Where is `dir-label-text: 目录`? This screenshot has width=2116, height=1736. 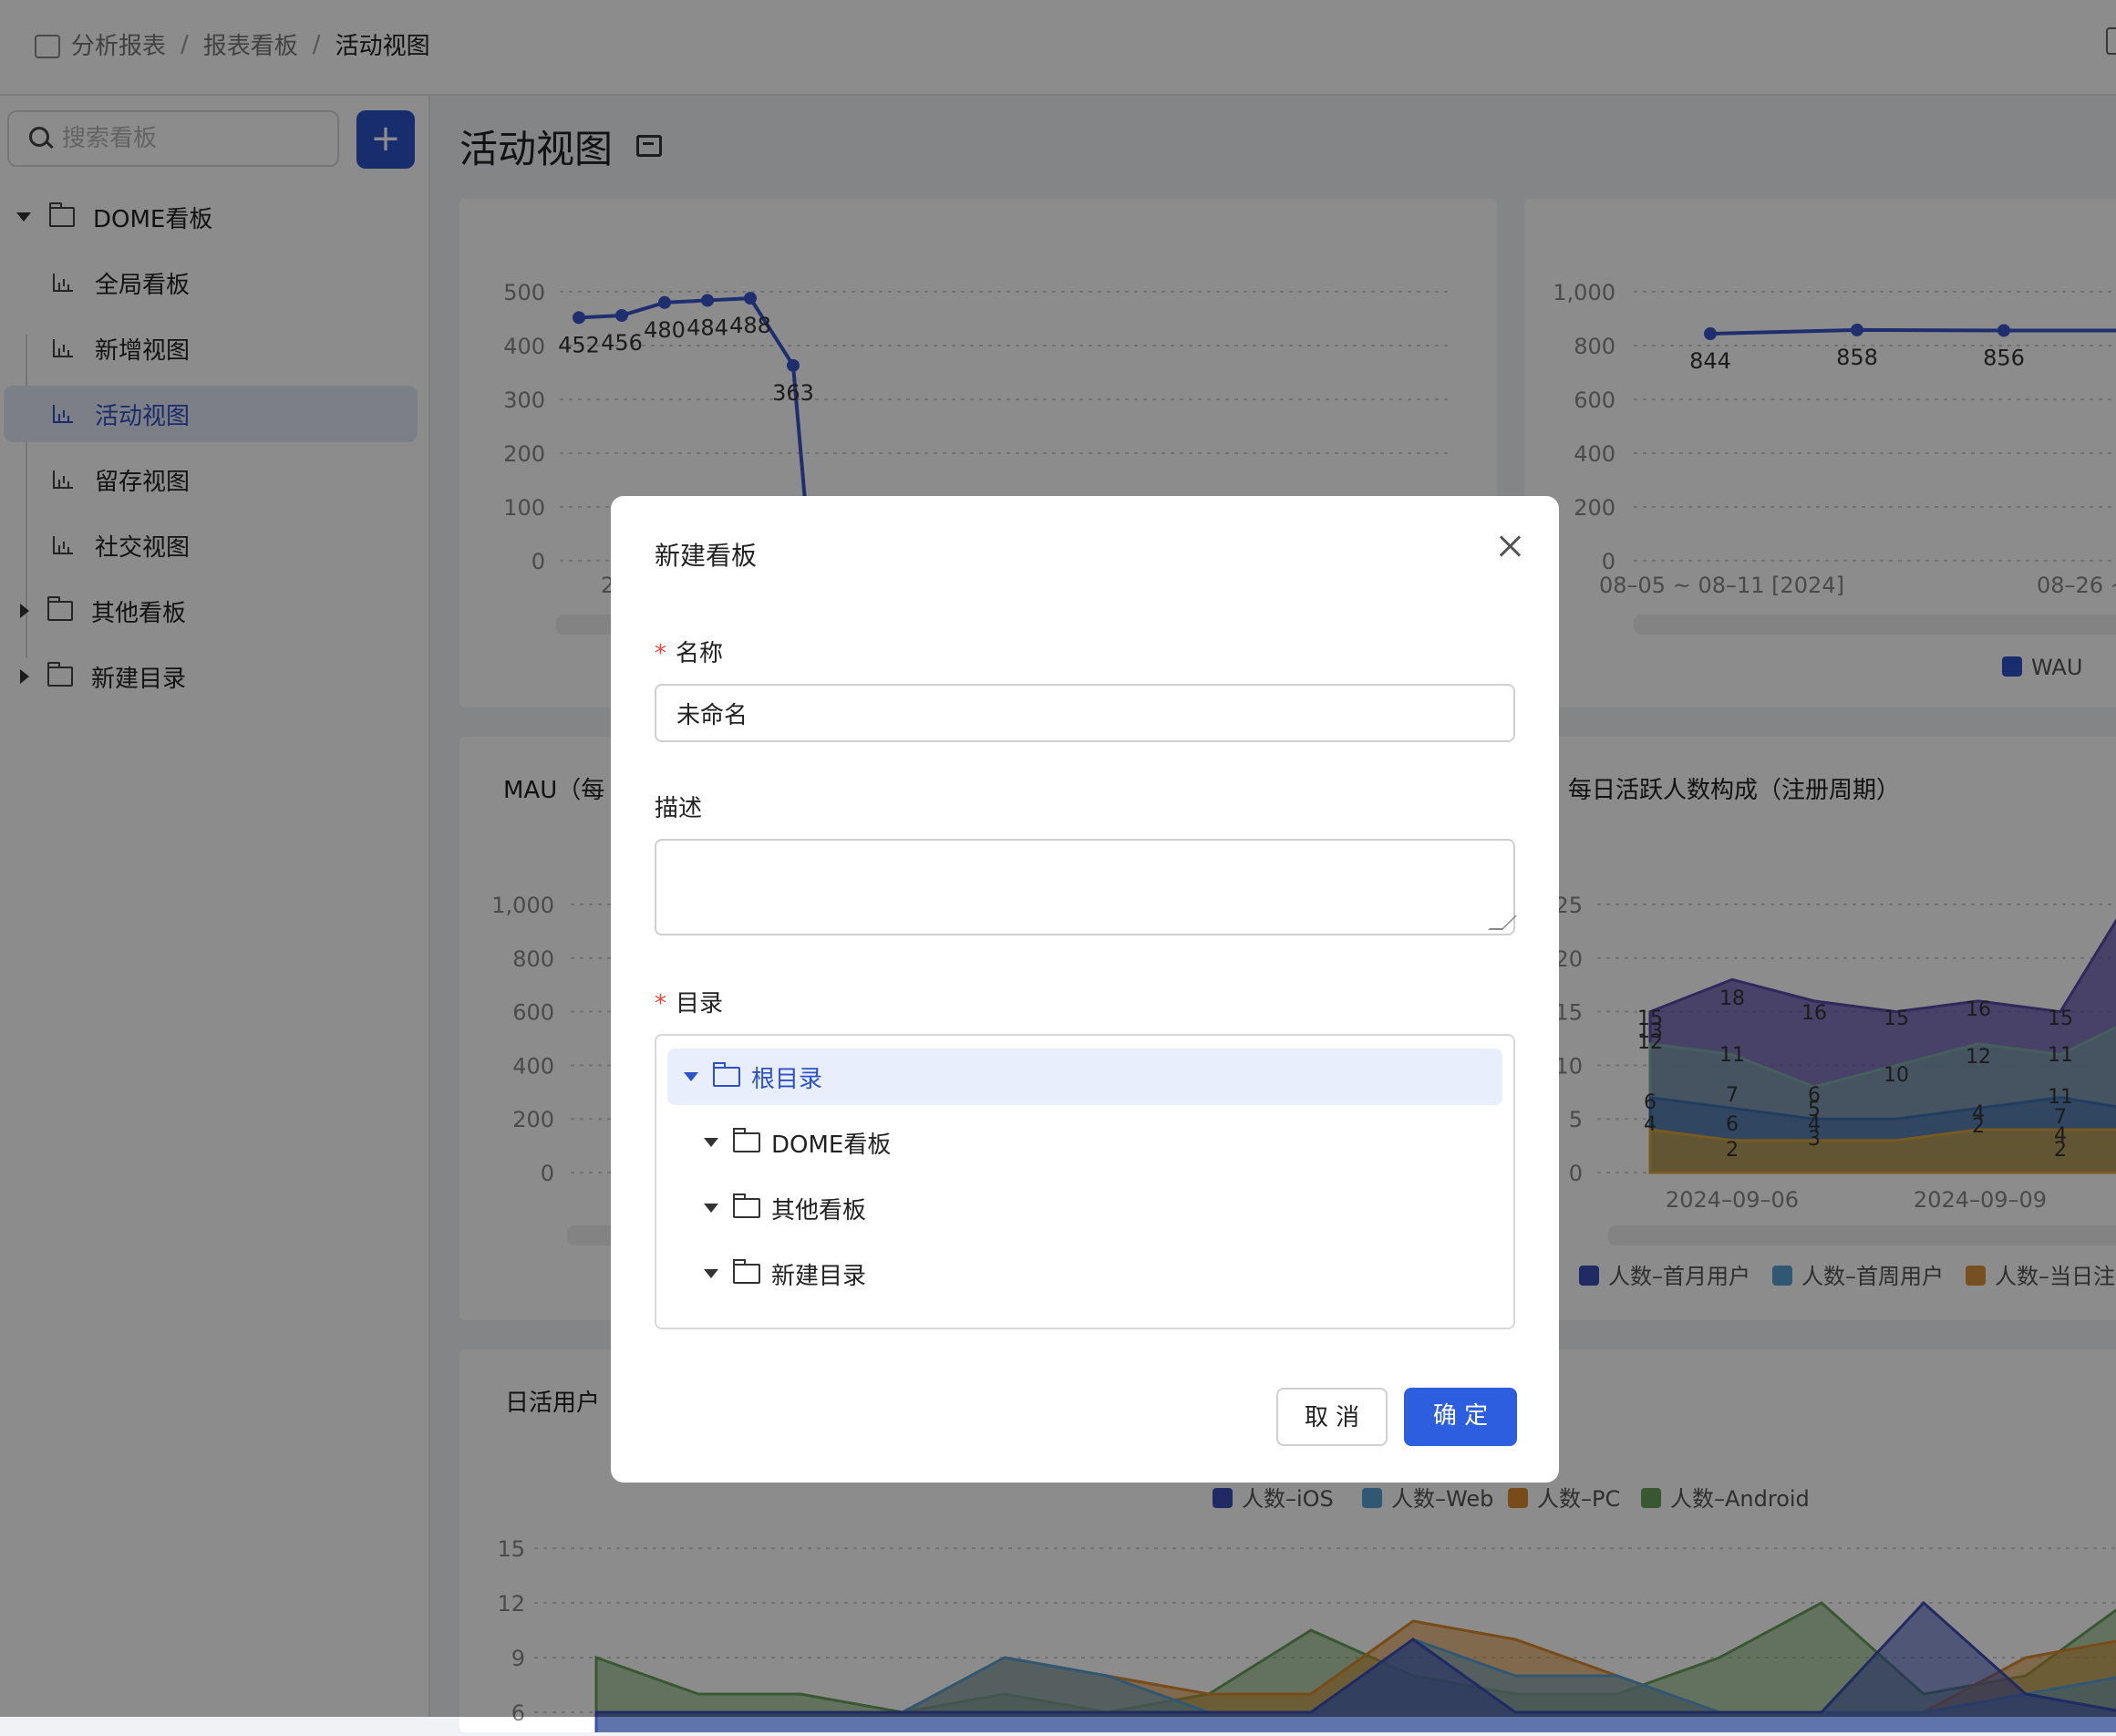
dir-label-text: 目录 is located at coordinates (700, 1004).